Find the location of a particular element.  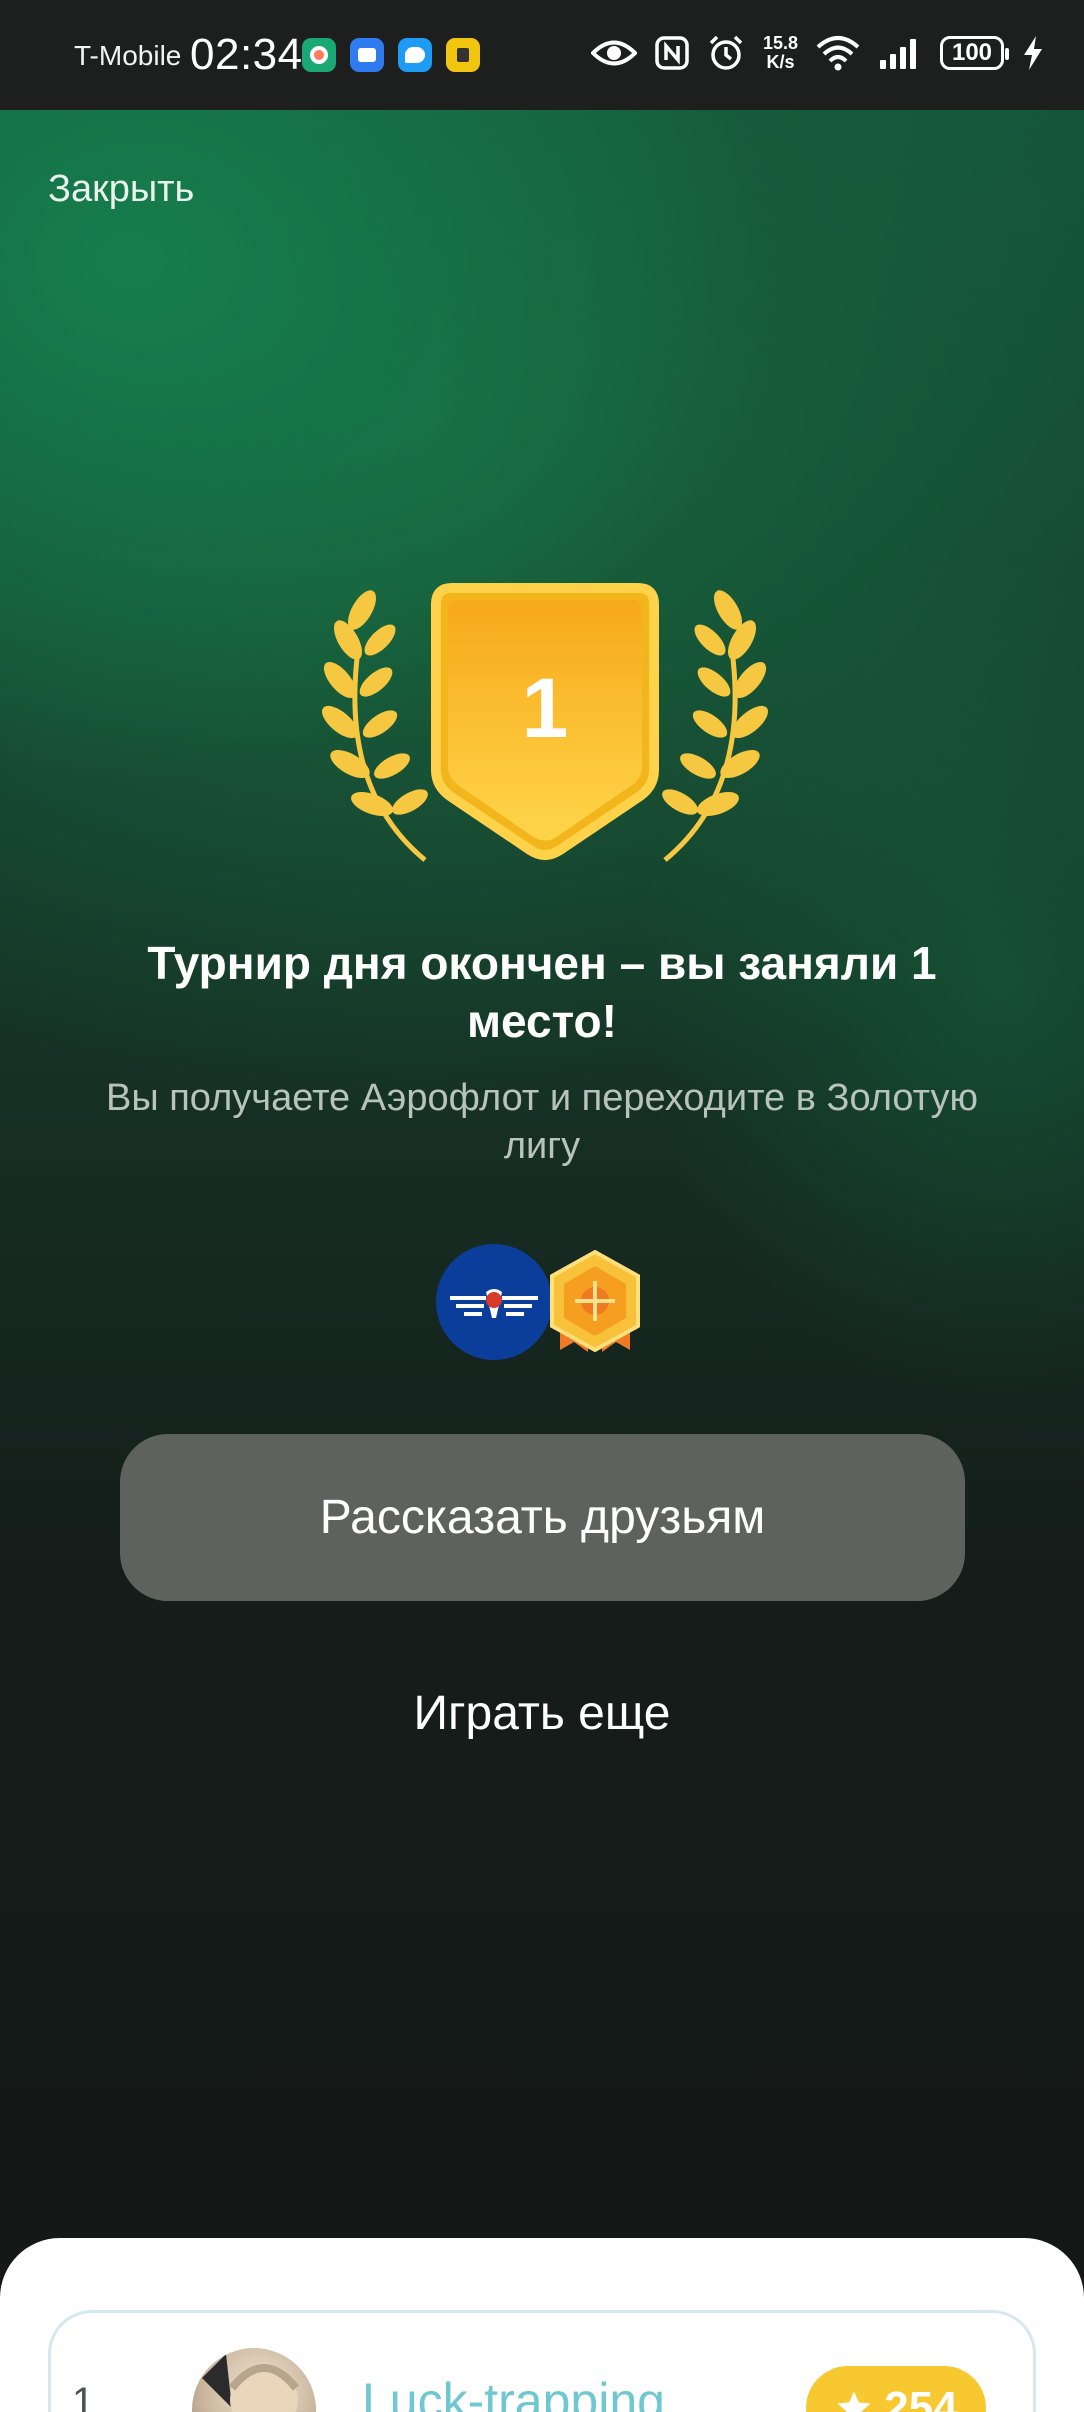

leader-score-badge: 254 is located at coordinates (896, 2389).